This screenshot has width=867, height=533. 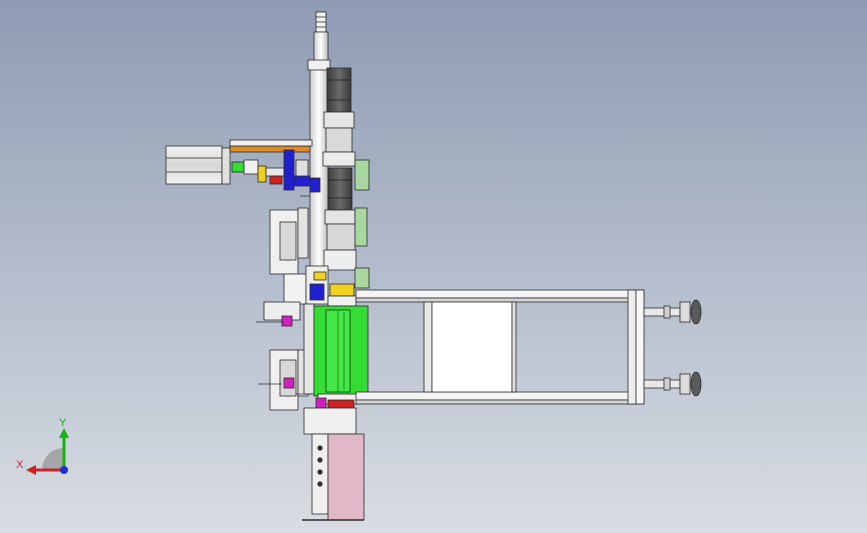 I want to click on x-axis-label: X, so click(x=20, y=465).